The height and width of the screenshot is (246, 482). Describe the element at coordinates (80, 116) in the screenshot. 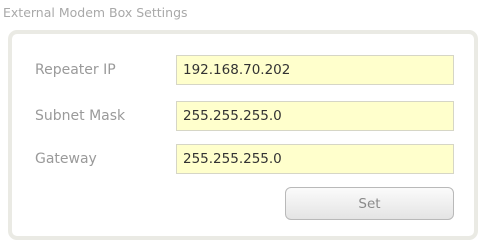

I see `subnet-mask-label: Subnet Mask` at that location.